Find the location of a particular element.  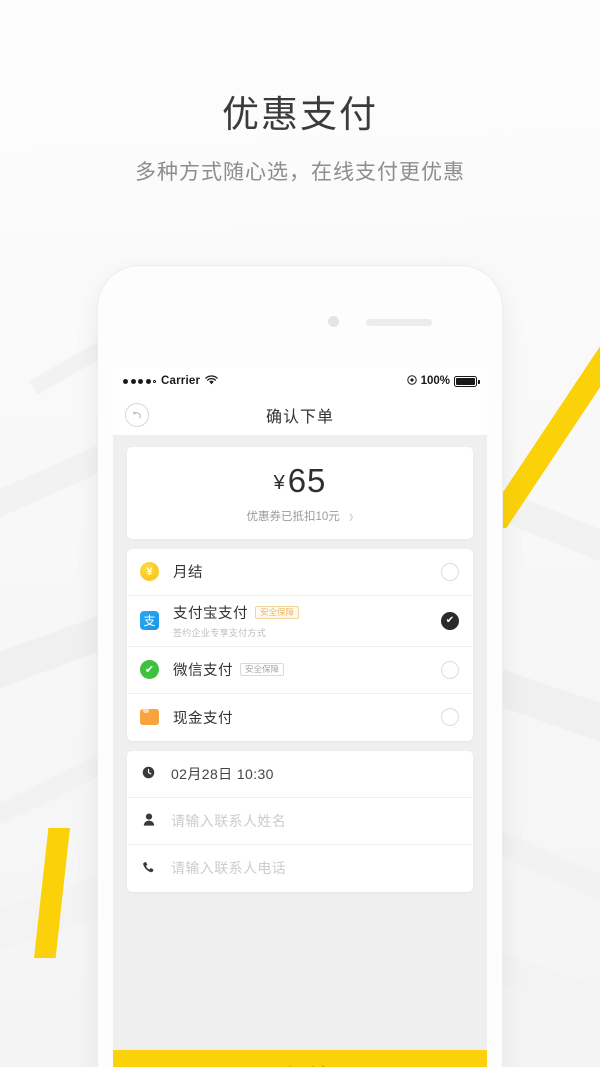

back-arrow-icon is located at coordinates (136, 415).